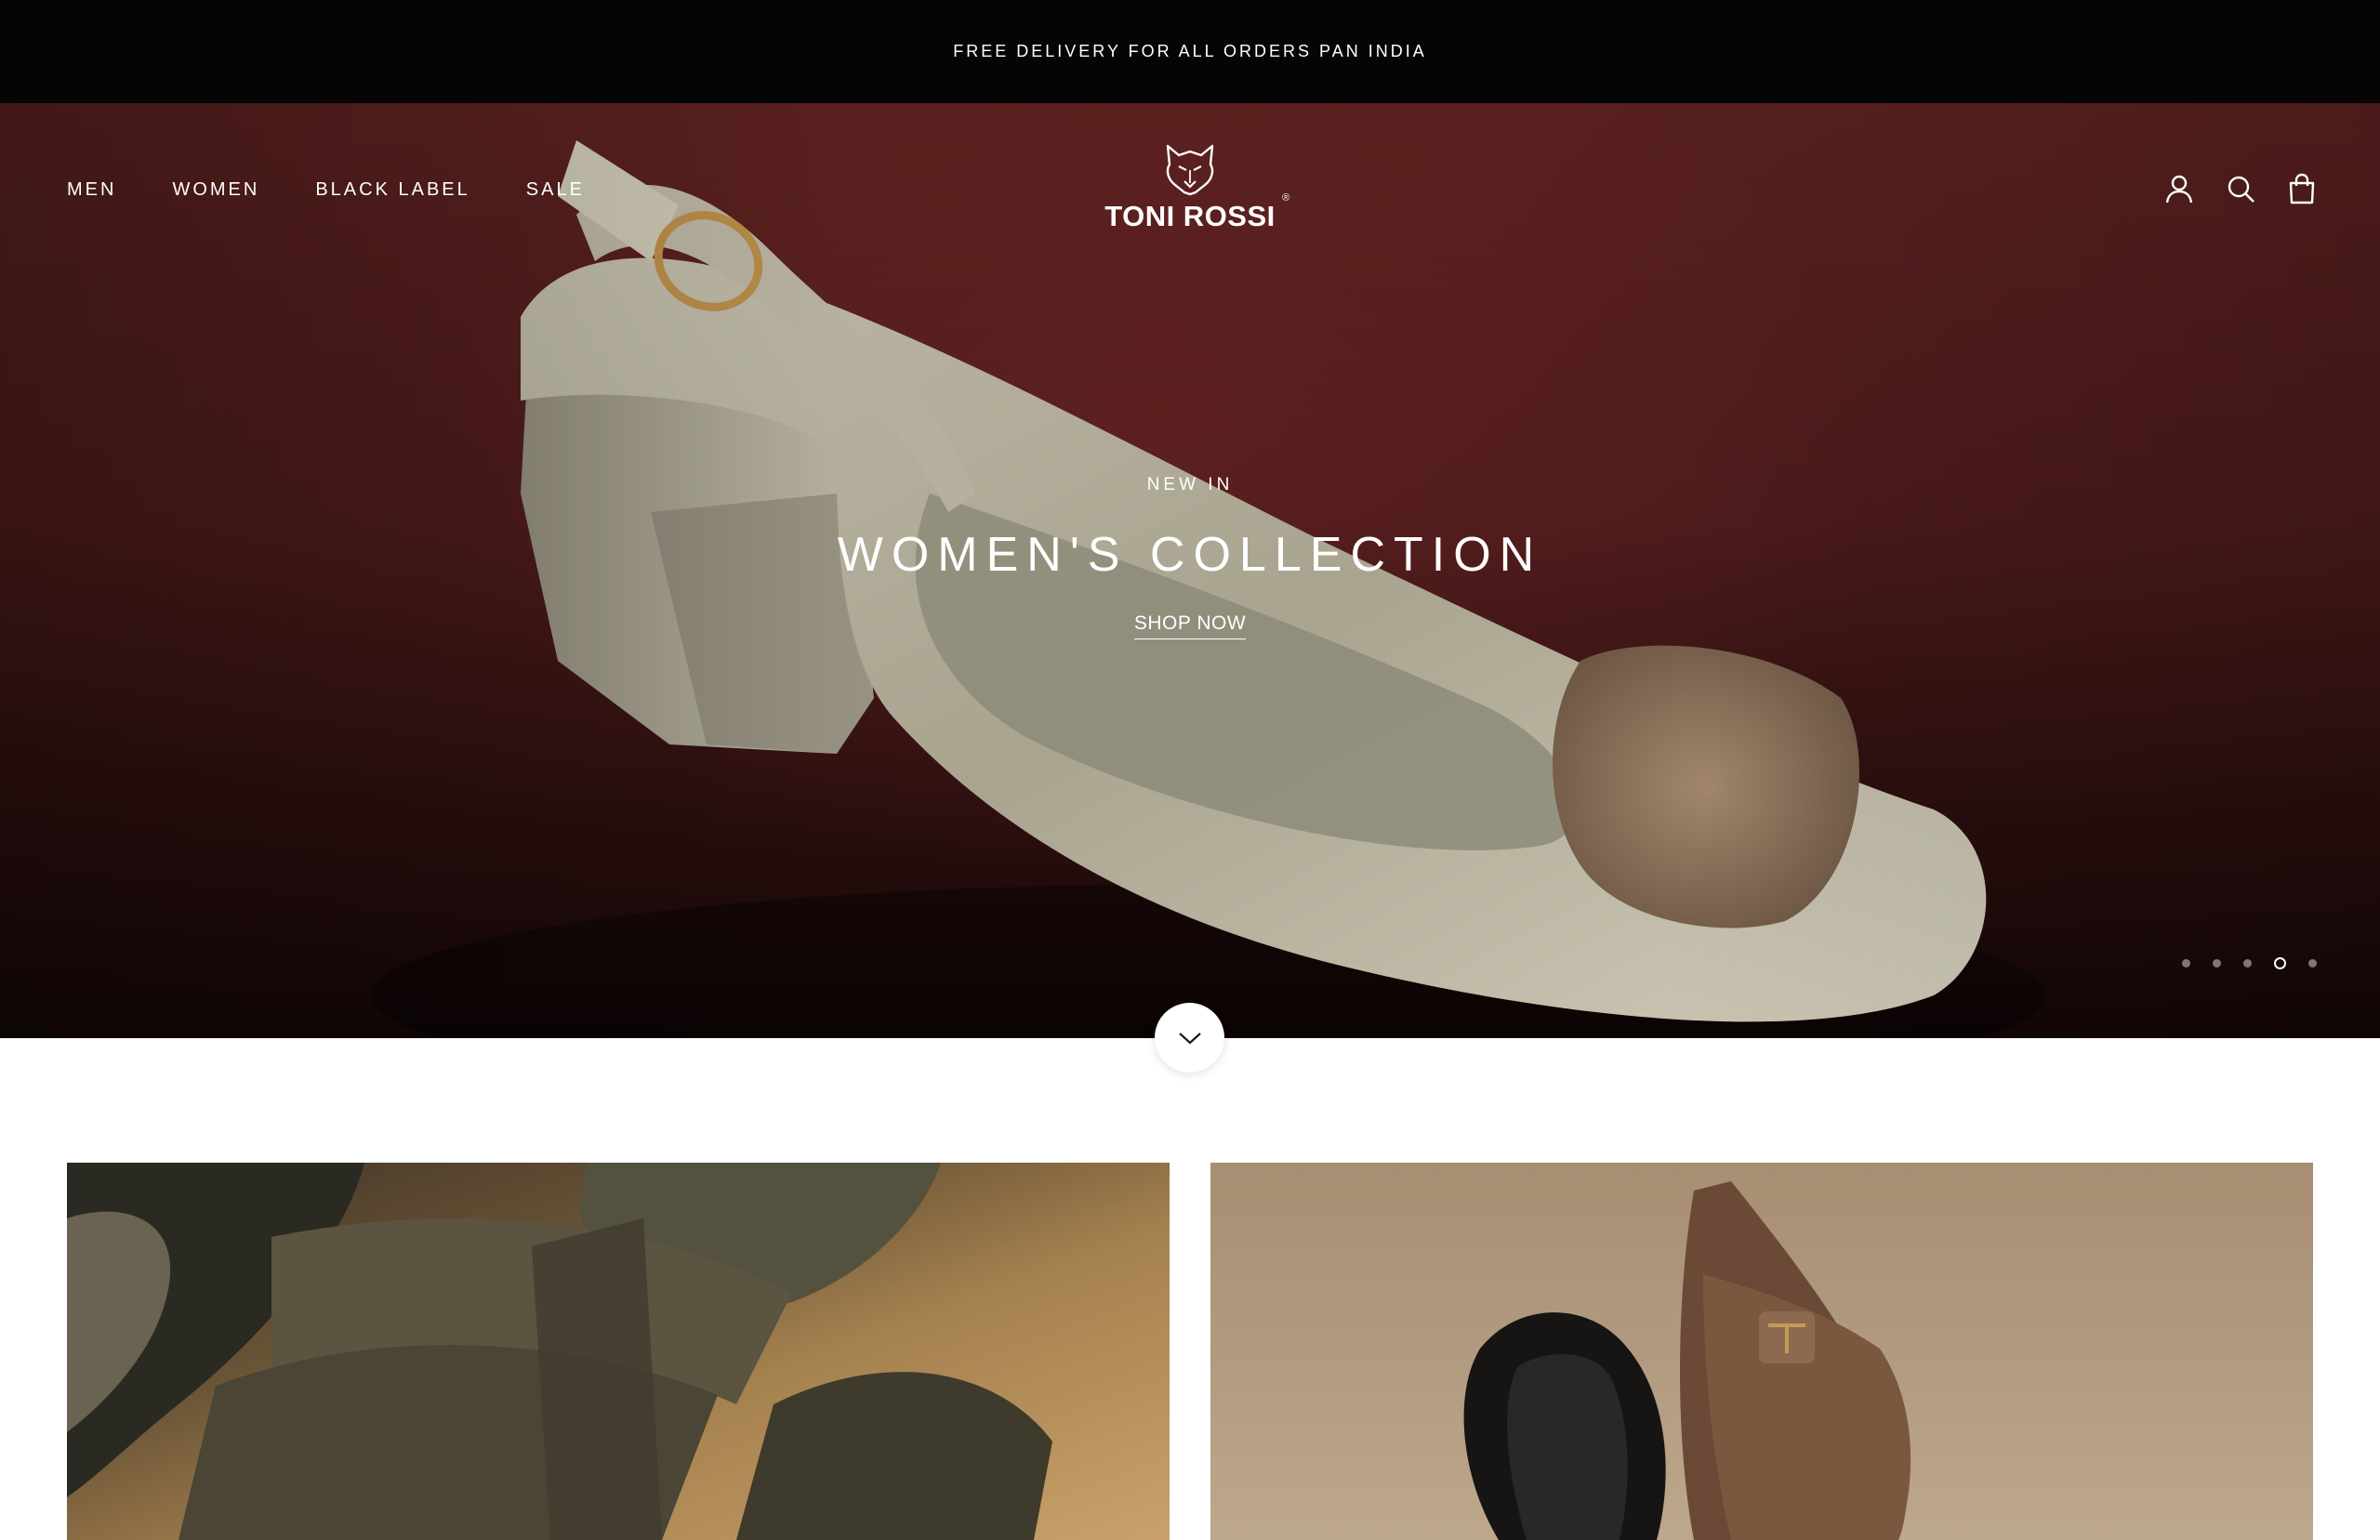 Image resolution: width=2380 pixels, height=1540 pixels. I want to click on scroll-down-button, so click(1189, 1038).